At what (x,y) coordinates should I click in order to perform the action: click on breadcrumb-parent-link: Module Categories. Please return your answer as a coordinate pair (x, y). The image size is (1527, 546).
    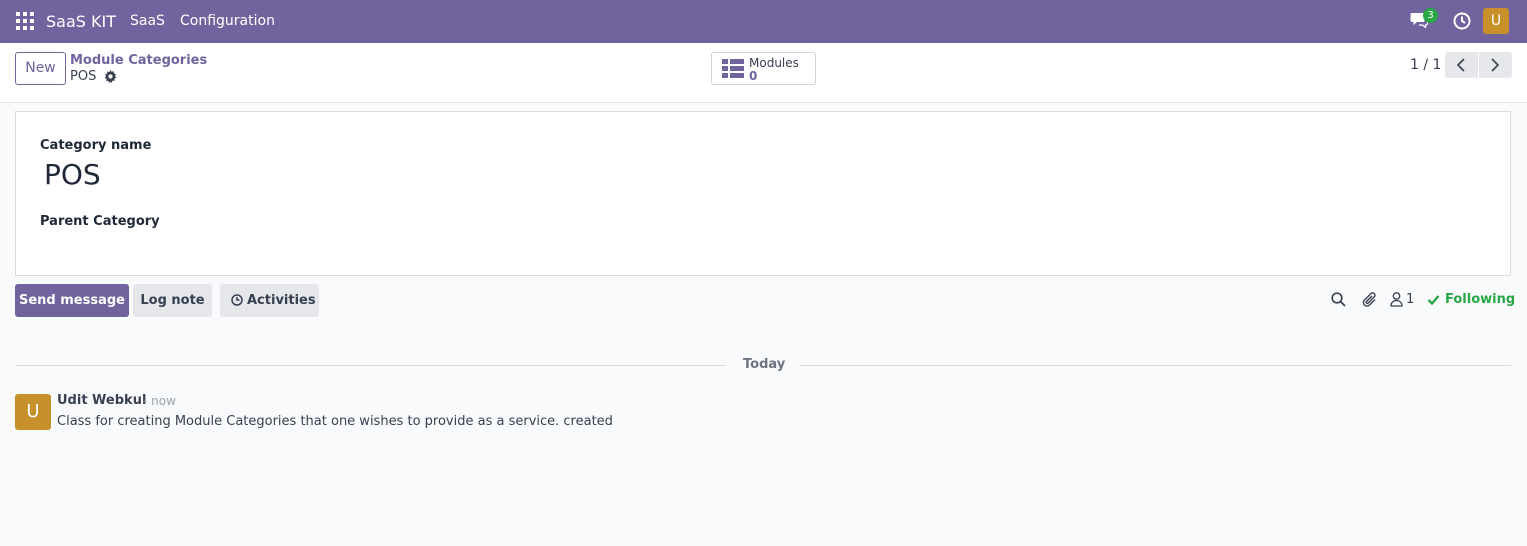
    Looking at the image, I should click on (138, 60).